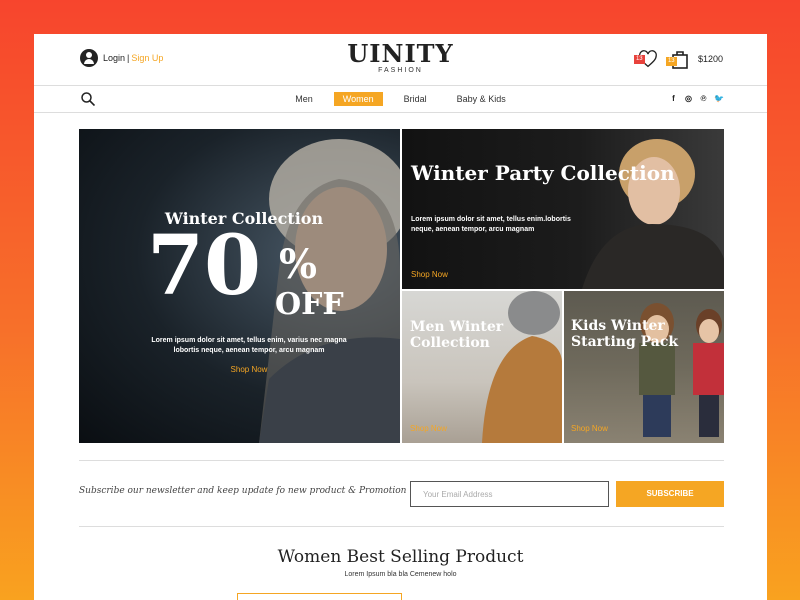 The height and width of the screenshot is (600, 800). I want to click on men-winter-shop-now: Shop Now, so click(428, 428).